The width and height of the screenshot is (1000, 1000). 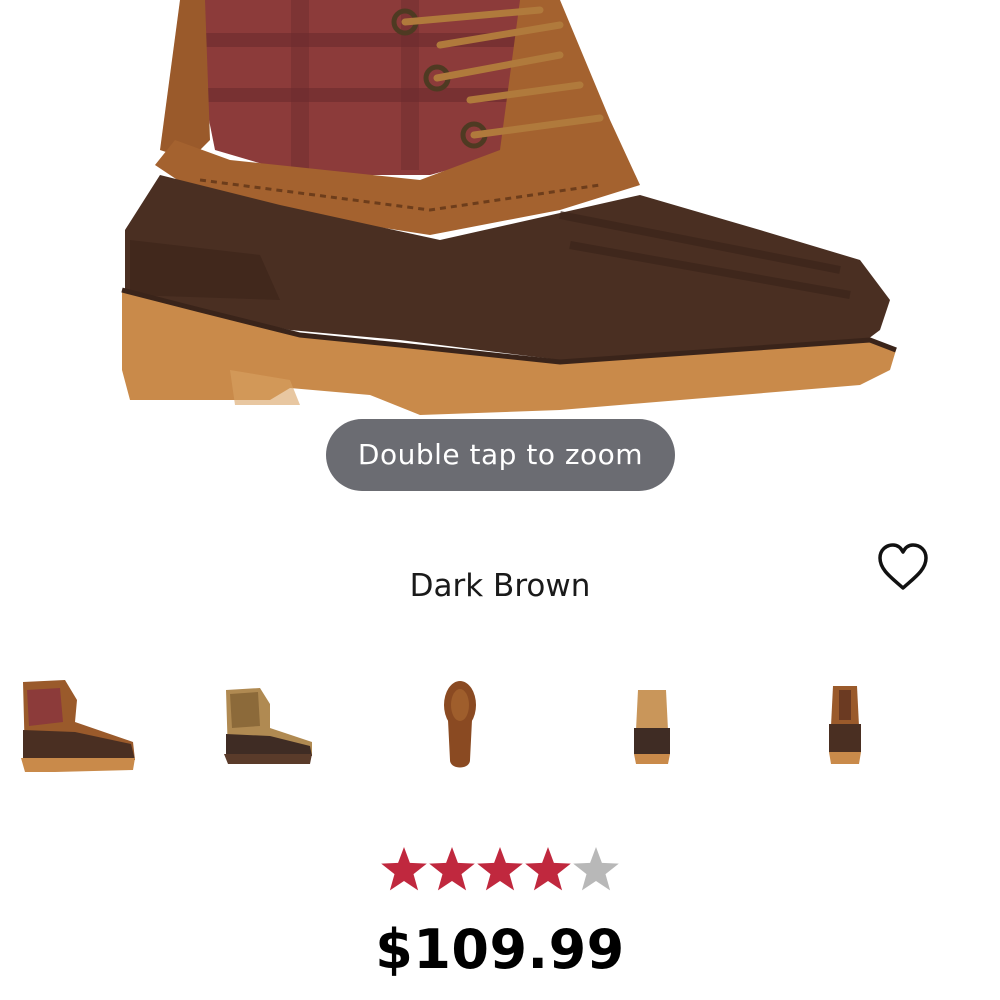 I want to click on product-price: $109.99, so click(x=500, y=949).